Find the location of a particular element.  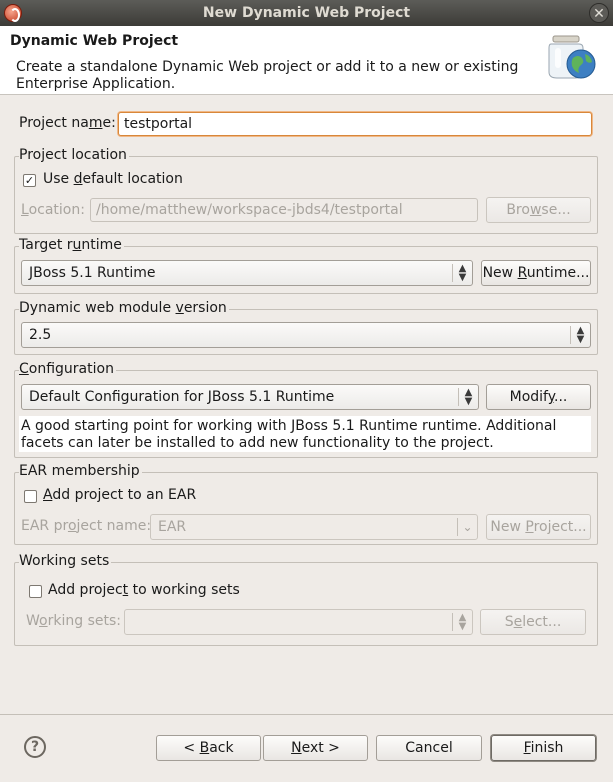

wizard-page-title: Dynamic Web Project is located at coordinates (94, 41).